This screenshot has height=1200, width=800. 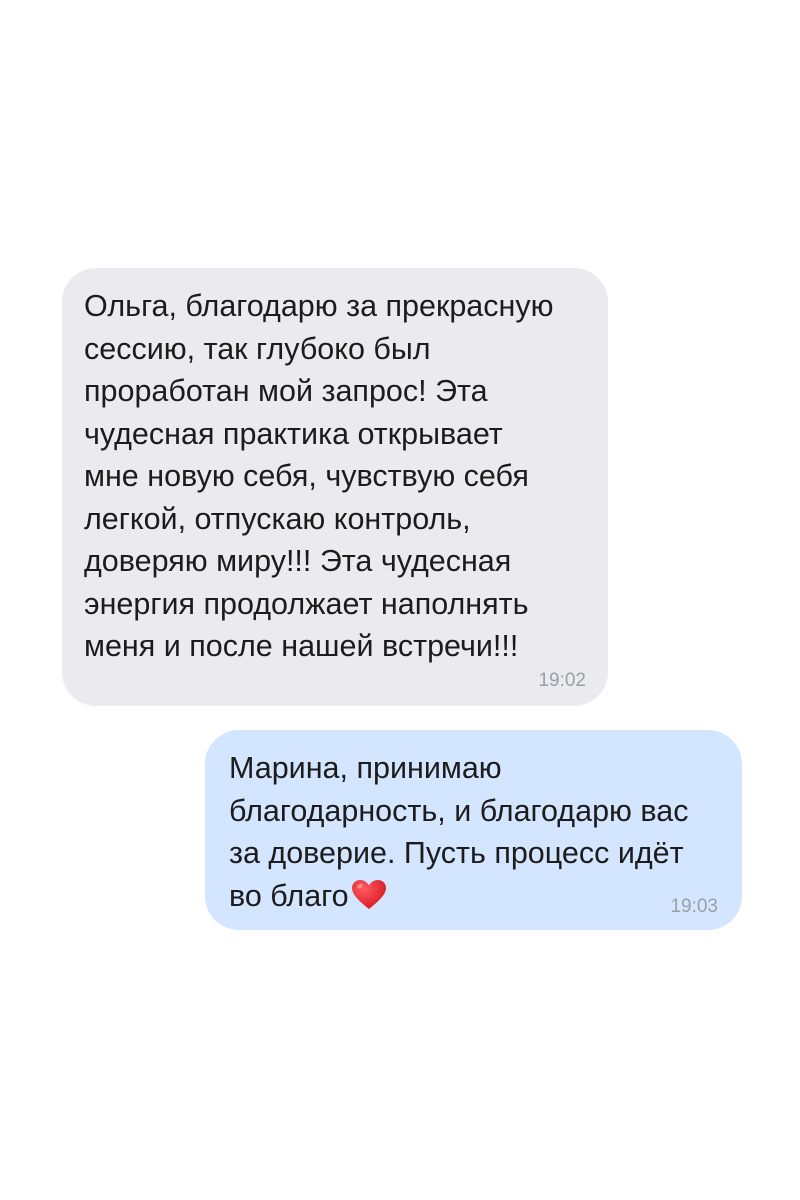 I want to click on message-line: за доверие. Пусть процесс идёт, so click(x=456, y=853).